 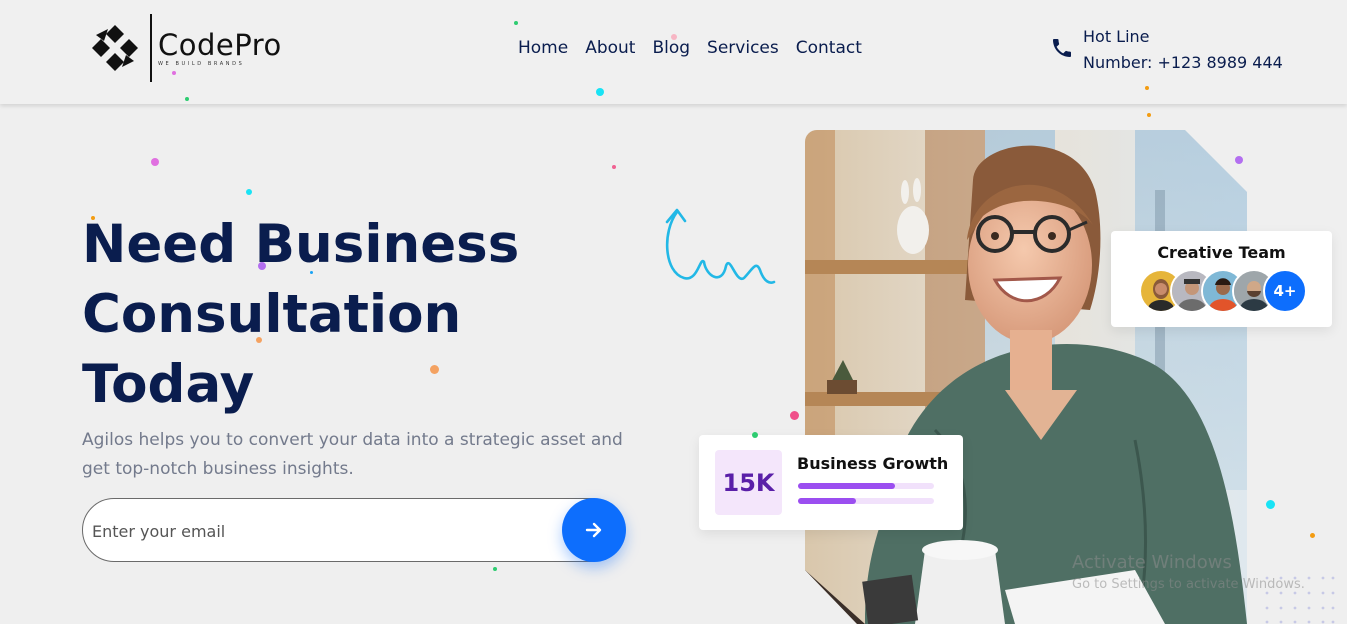 I want to click on brand-name: CodePro, so click(x=220, y=44).